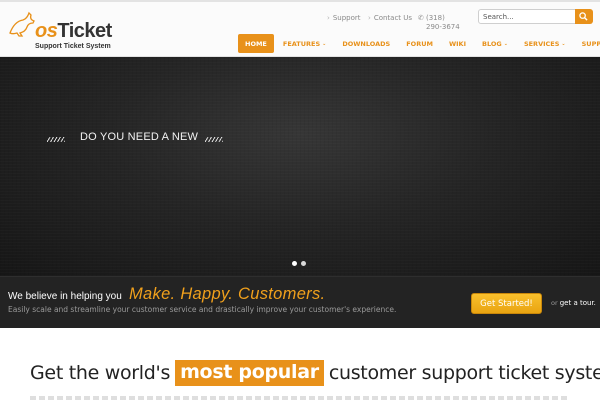  I want to click on nav-services: SERVICES ⌄, so click(545, 43).